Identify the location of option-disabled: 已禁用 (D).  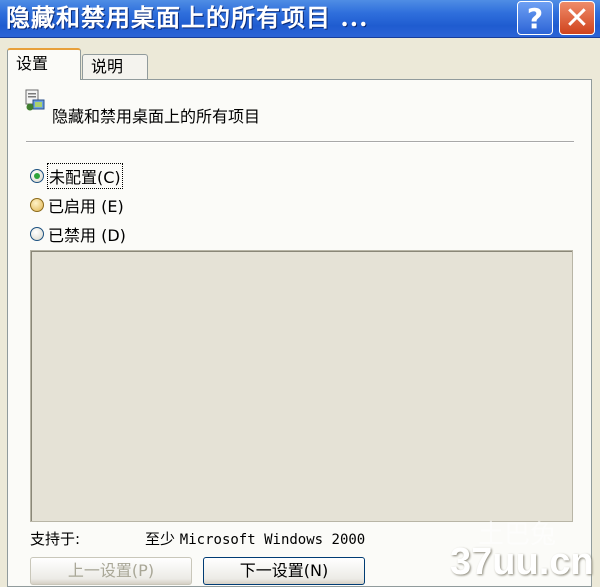
(78, 234).